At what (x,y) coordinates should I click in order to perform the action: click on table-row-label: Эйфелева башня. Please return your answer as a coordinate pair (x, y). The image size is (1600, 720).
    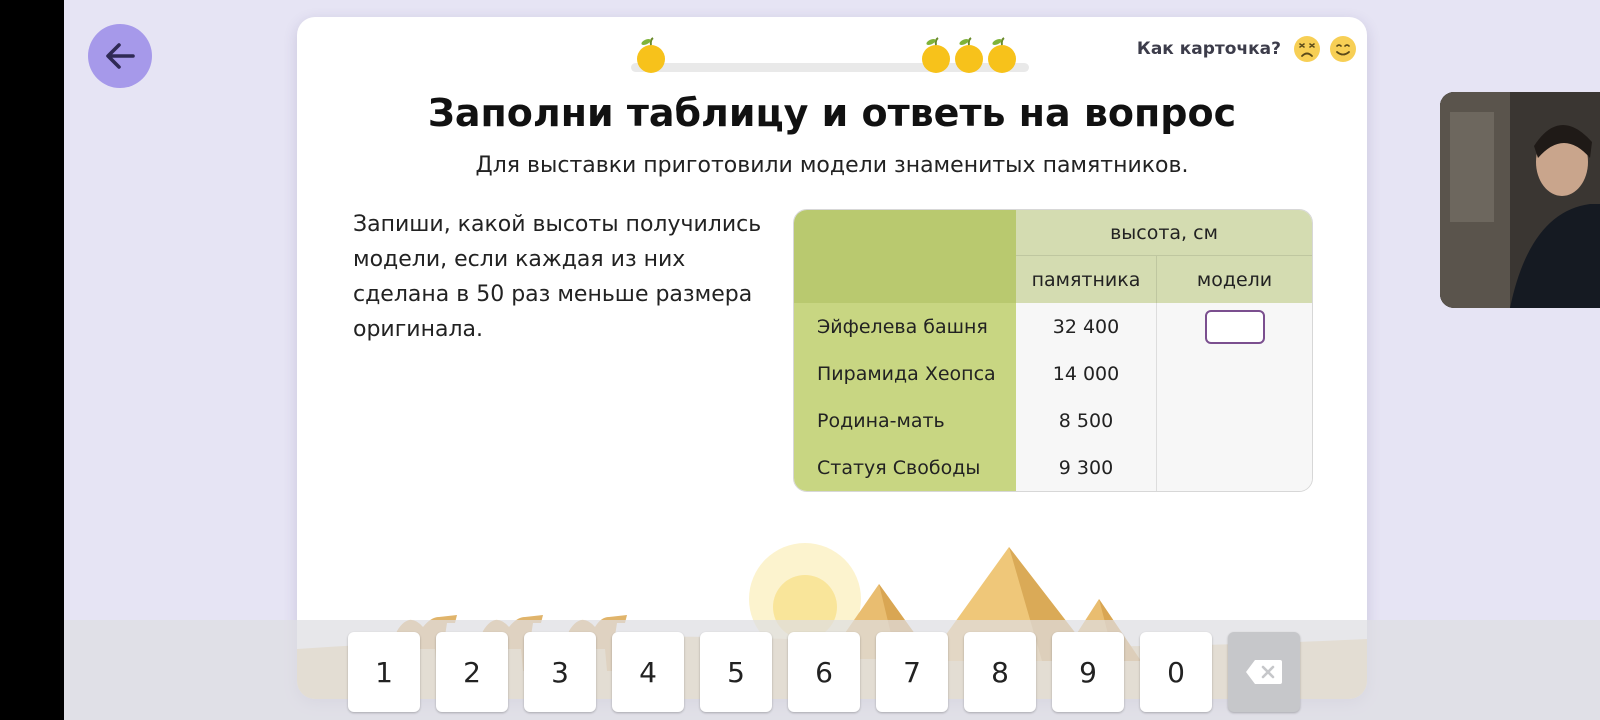
    Looking at the image, I should click on (905, 326).